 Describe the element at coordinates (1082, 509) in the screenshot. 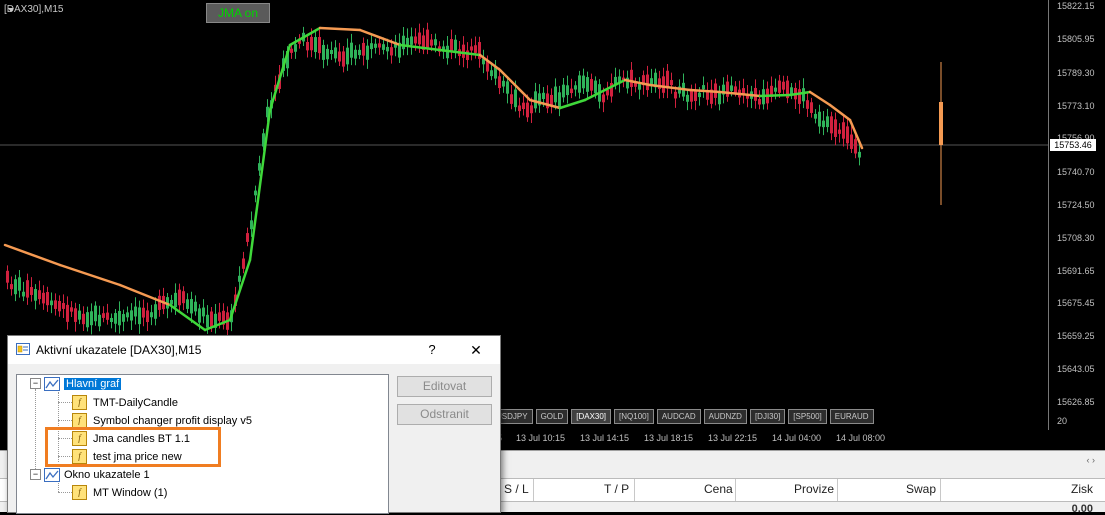

I see `profit-value: 0.00` at that location.